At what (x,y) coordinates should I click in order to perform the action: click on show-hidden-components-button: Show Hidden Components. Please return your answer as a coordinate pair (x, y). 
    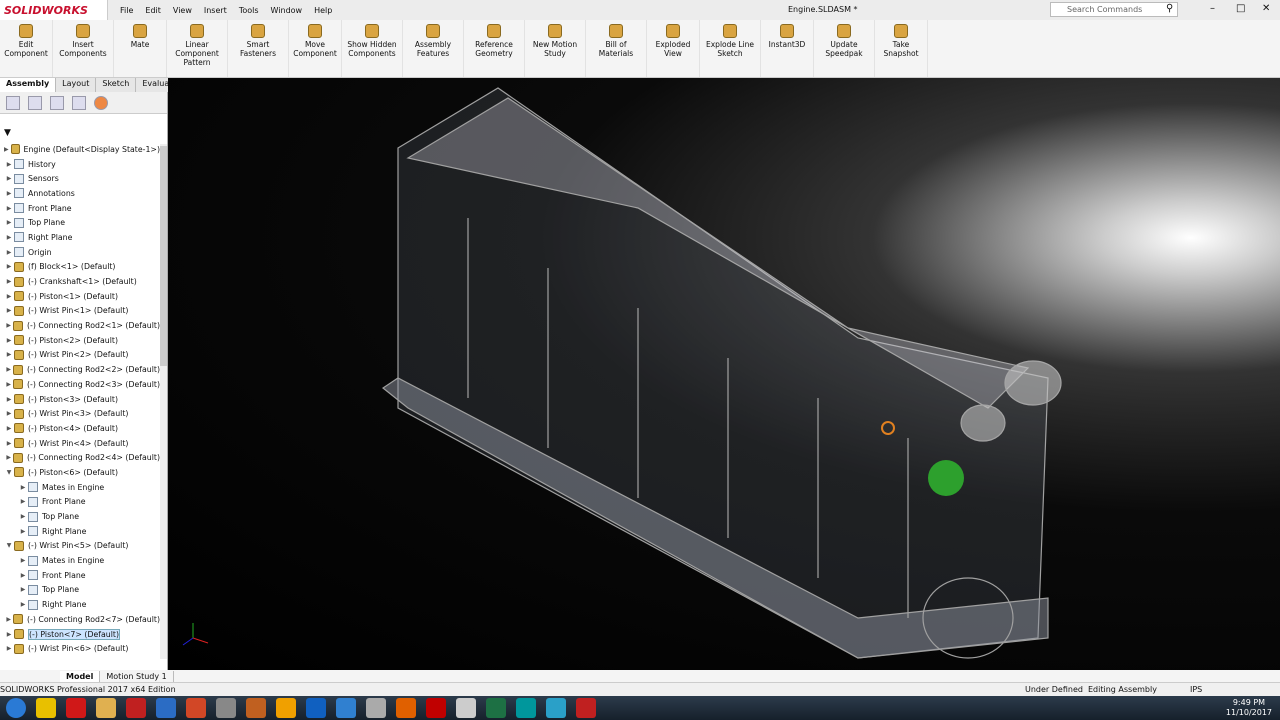
    Looking at the image, I should click on (372, 48).